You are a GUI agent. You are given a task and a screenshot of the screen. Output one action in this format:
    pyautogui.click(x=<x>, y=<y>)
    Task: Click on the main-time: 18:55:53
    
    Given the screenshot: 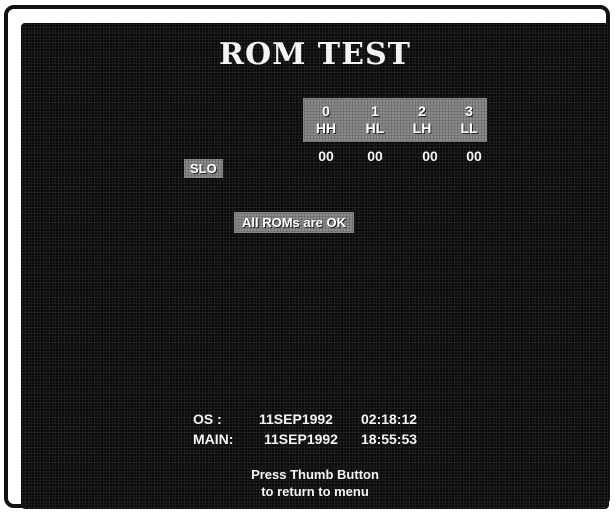 What is the action you would take?
    pyautogui.click(x=389, y=439)
    